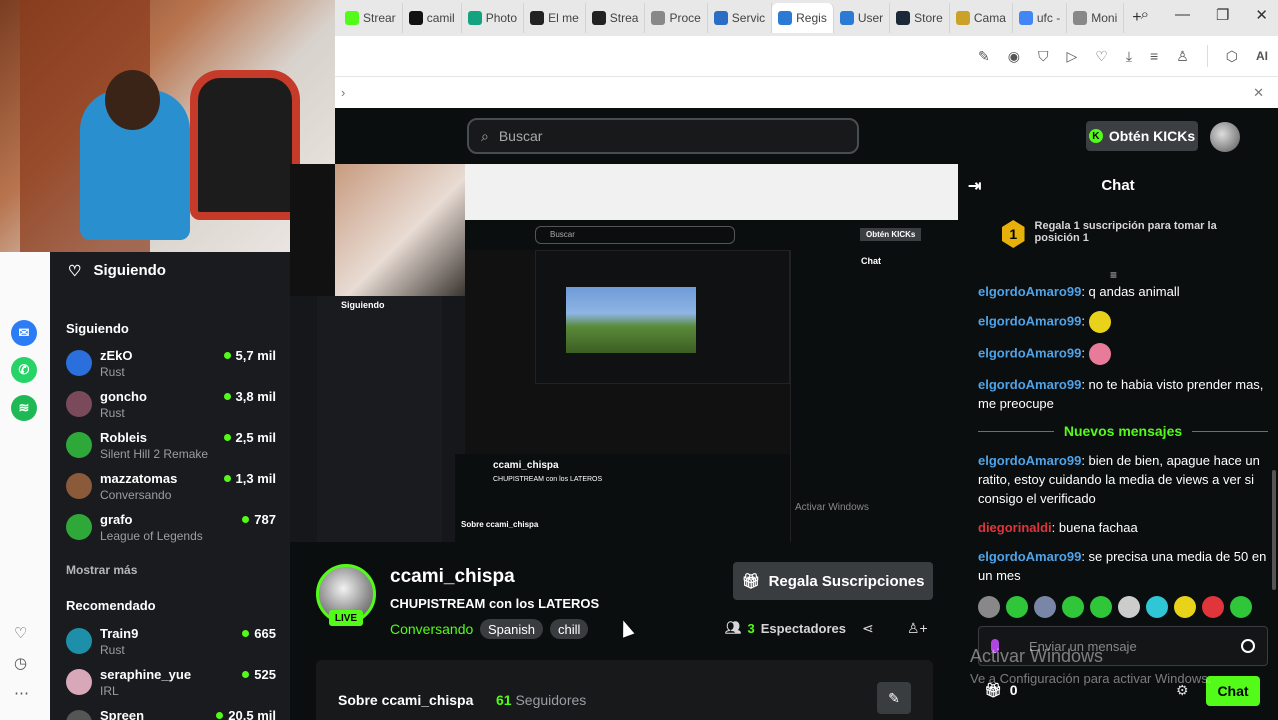  What do you see at coordinates (1182, 56) in the screenshot?
I see `user-icon: ♙` at bounding box center [1182, 56].